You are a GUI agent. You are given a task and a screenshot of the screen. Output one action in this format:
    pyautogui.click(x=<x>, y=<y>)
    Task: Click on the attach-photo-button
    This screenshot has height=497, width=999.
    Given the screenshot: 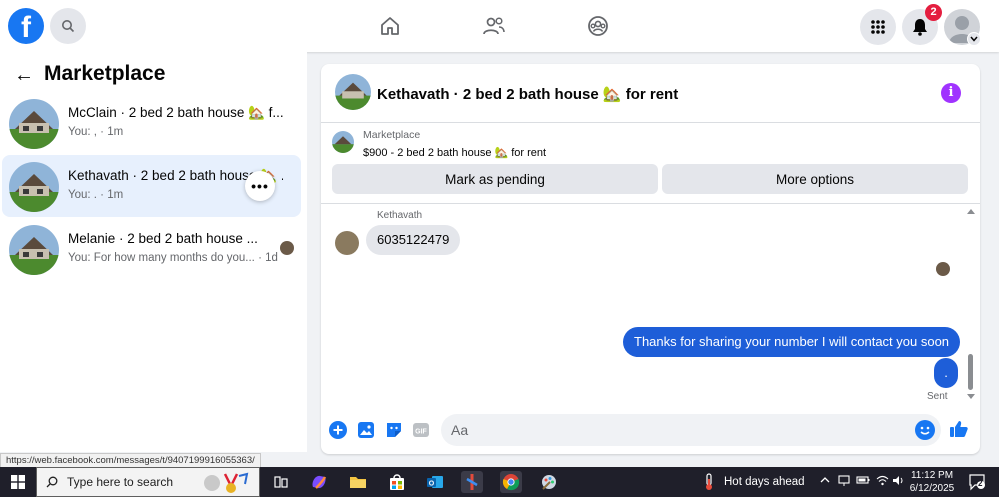 What is the action you would take?
    pyautogui.click(x=366, y=430)
    